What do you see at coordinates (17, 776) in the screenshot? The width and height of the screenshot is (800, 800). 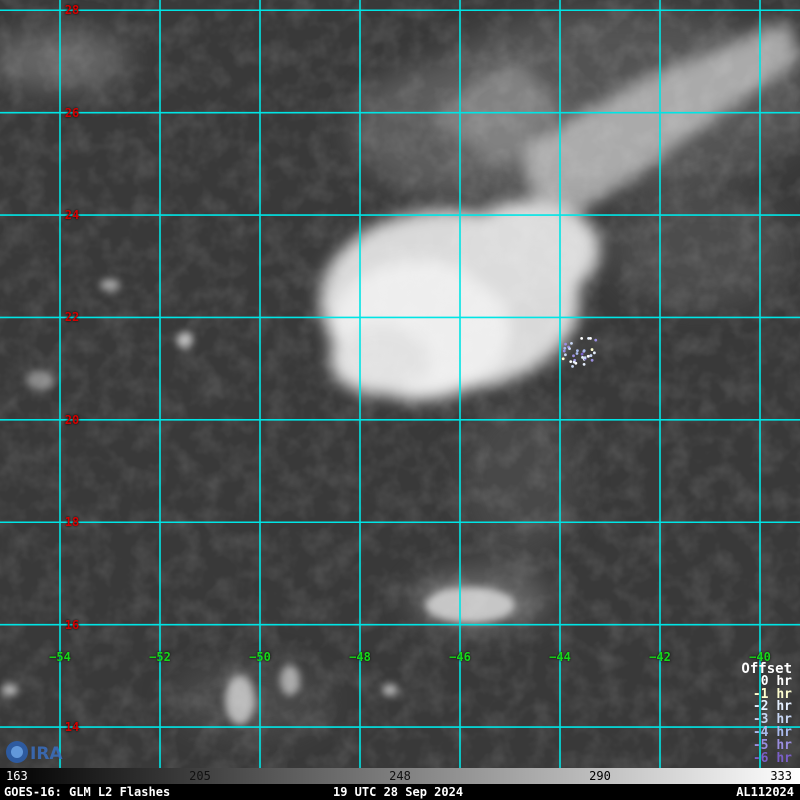 I see `colorbar-tick: 163` at bounding box center [17, 776].